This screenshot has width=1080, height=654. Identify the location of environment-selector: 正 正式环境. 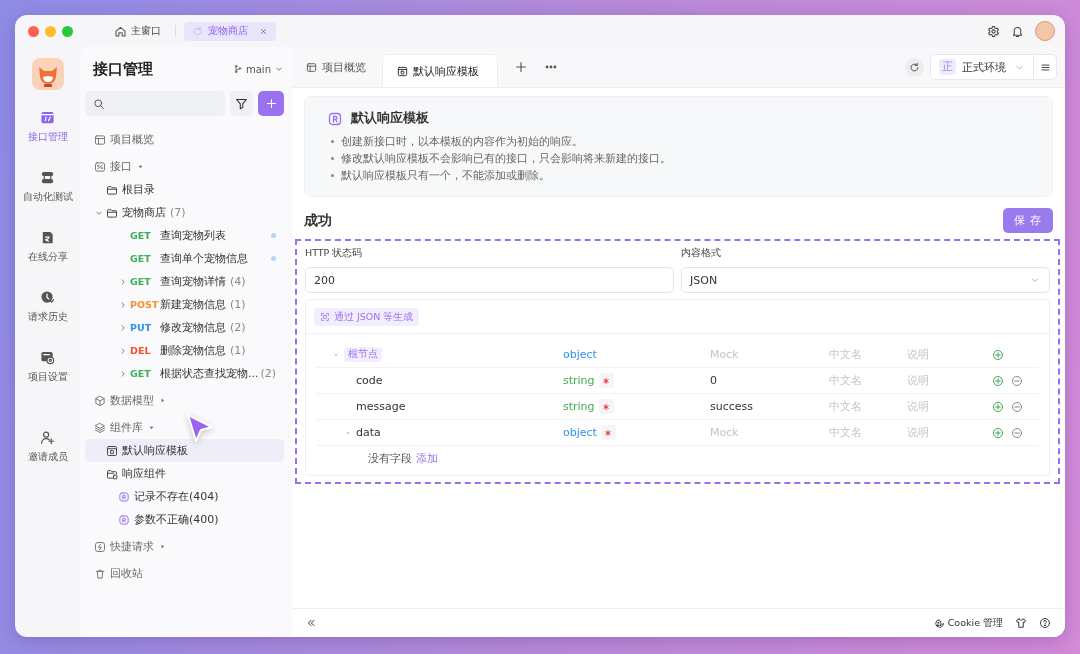
(981, 67).